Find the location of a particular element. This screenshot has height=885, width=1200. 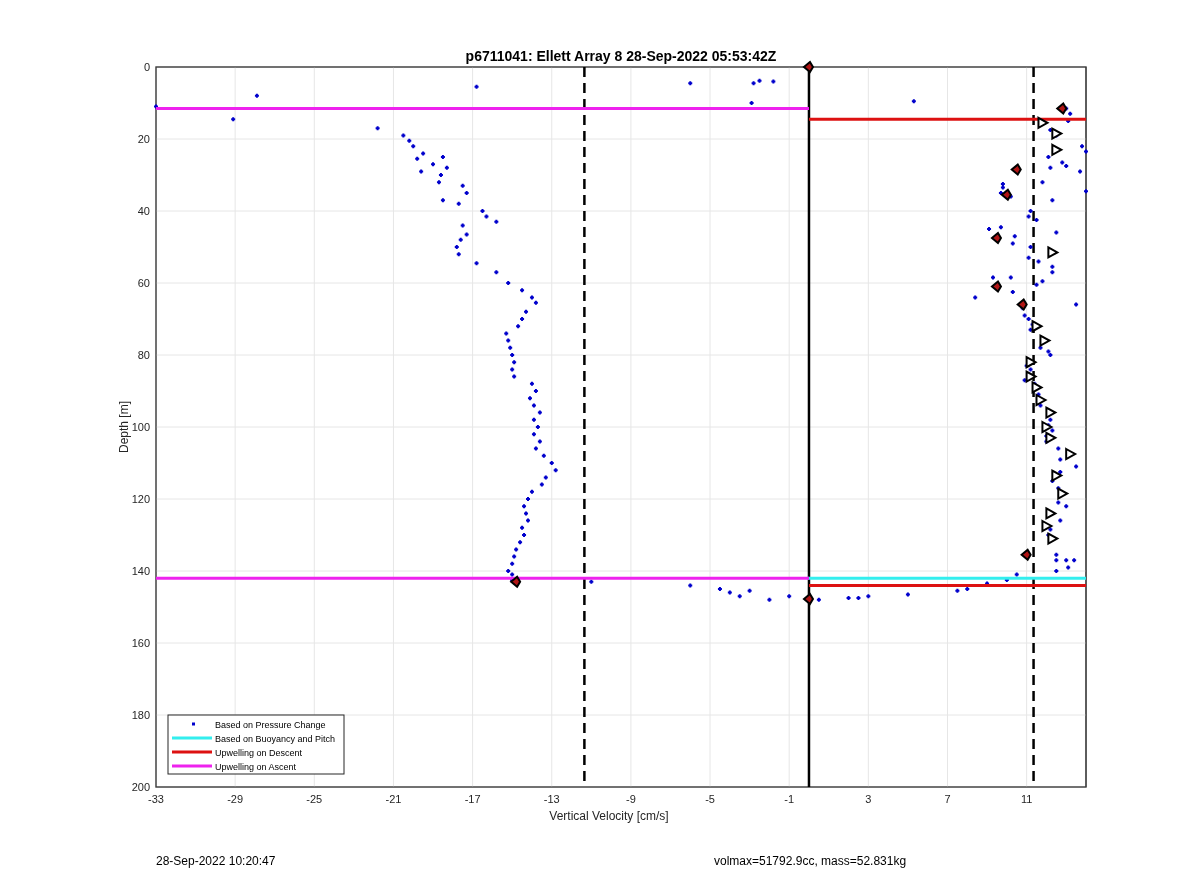

x-tick-label: -9 is located at coordinates (631, 799).